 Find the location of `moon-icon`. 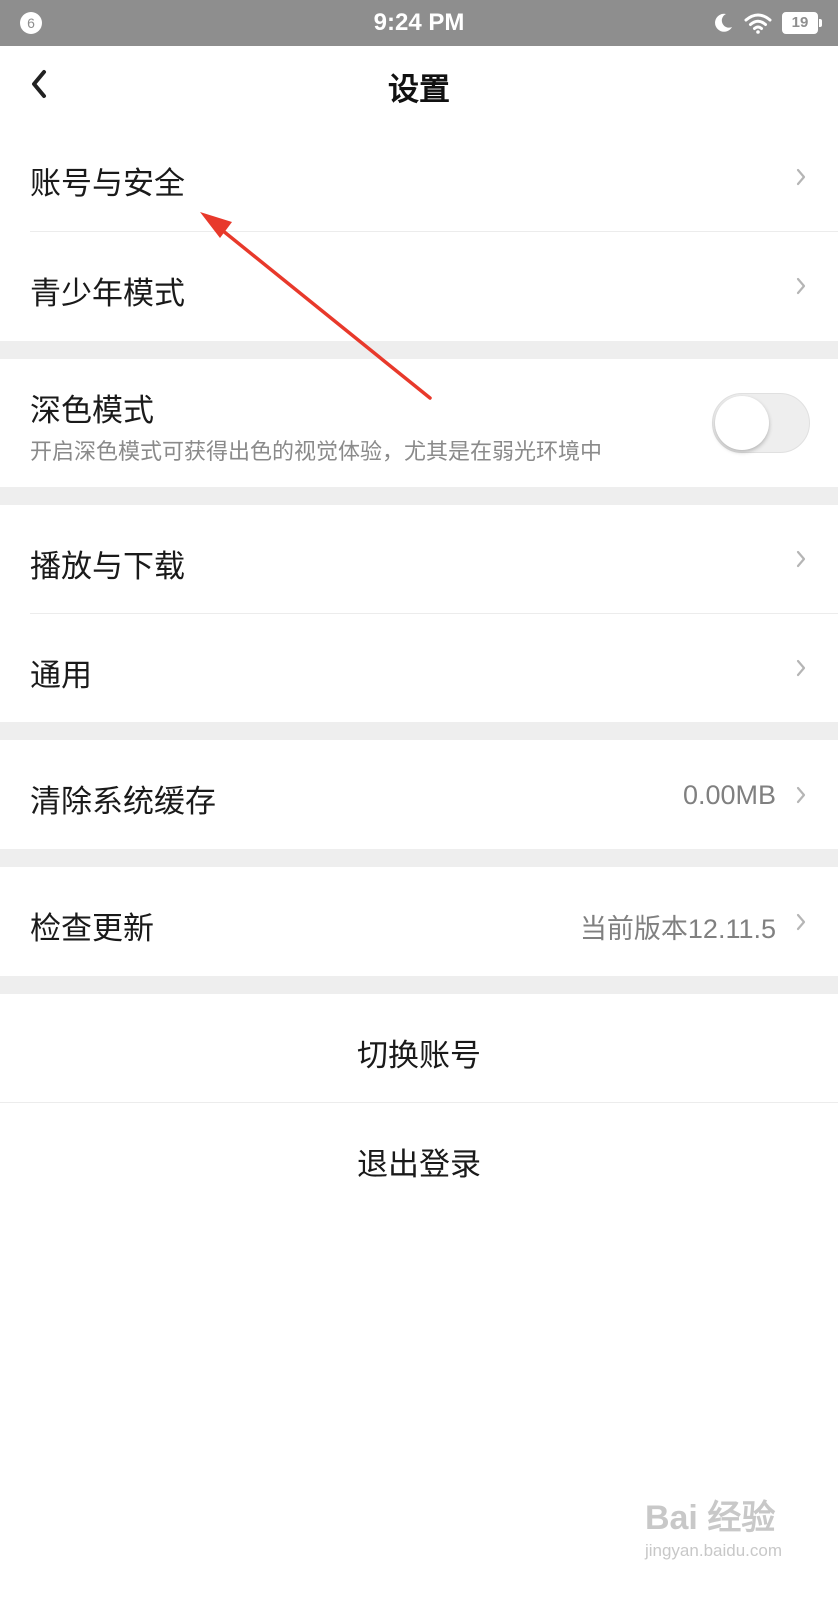

moon-icon is located at coordinates (723, 22).